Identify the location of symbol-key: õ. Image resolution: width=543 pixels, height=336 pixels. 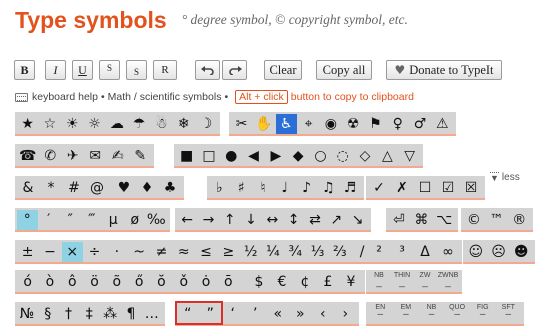
(116, 282).